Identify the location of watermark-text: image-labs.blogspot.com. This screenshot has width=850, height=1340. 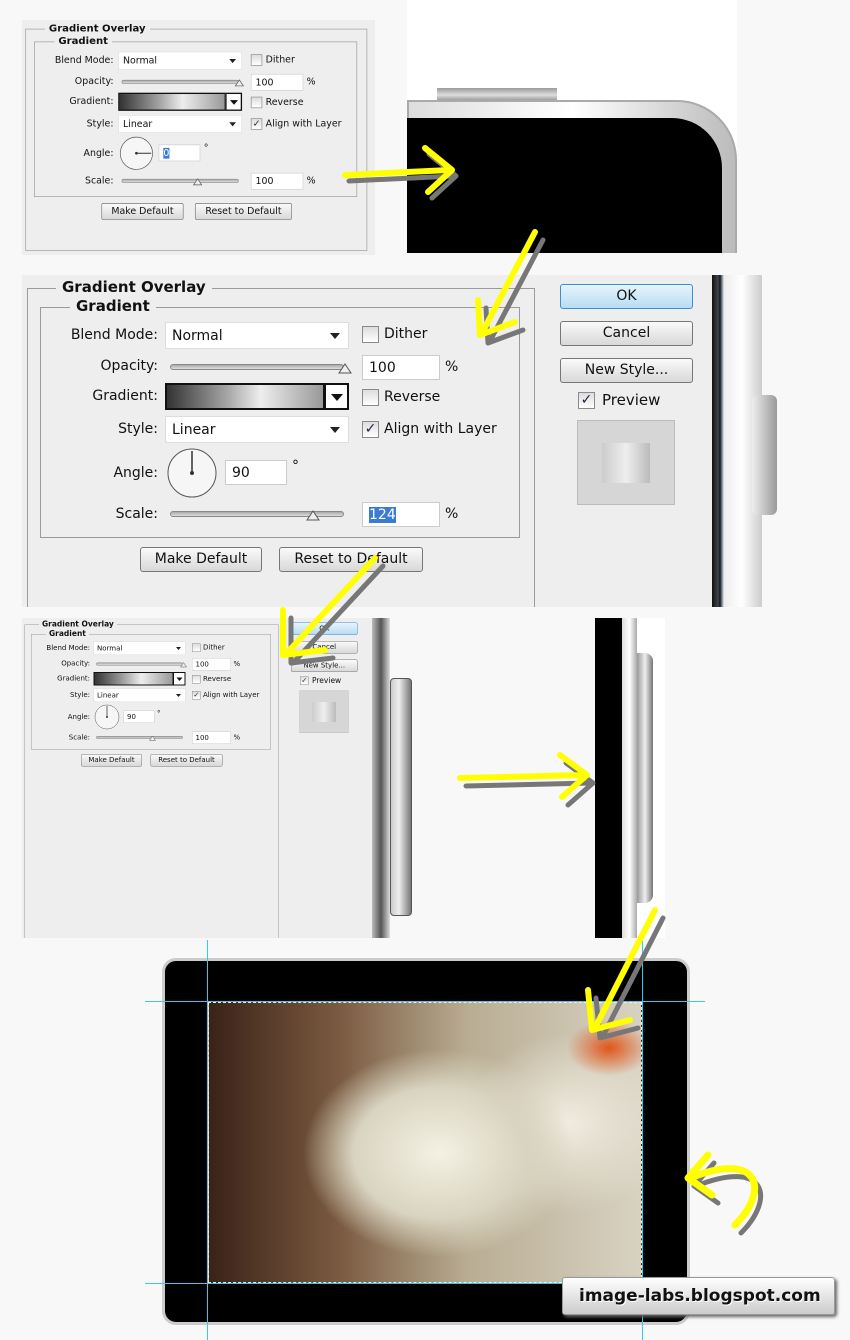
(700, 1296).